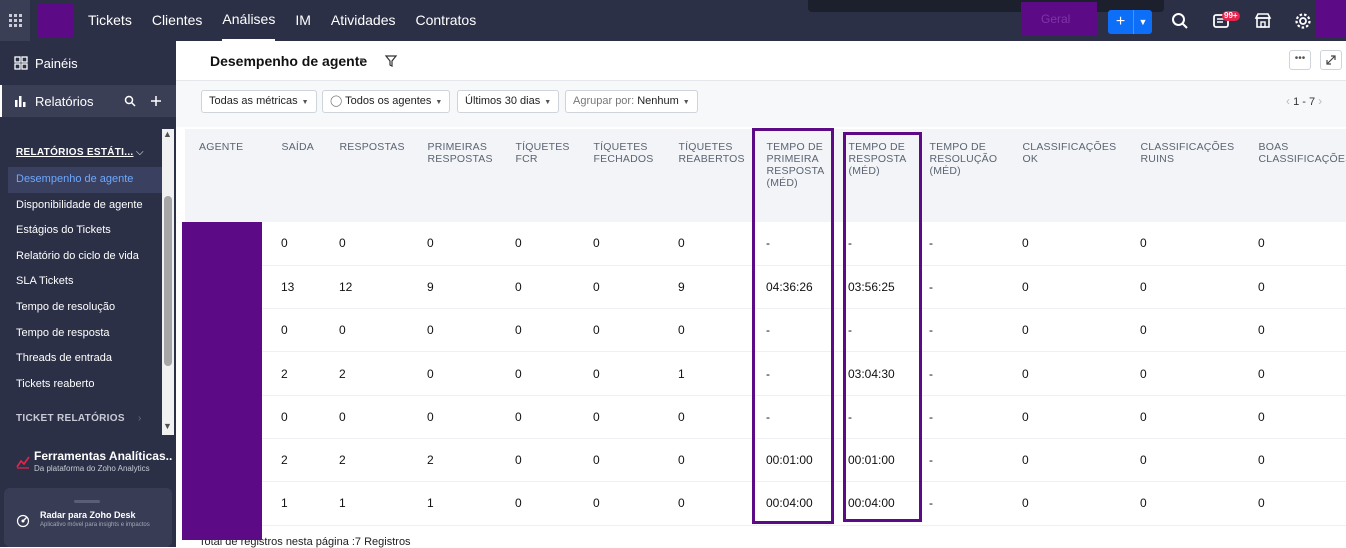 The height and width of the screenshot is (548, 1346). Describe the element at coordinates (303, 20) in the screenshot. I see `nav-im: IM` at that location.